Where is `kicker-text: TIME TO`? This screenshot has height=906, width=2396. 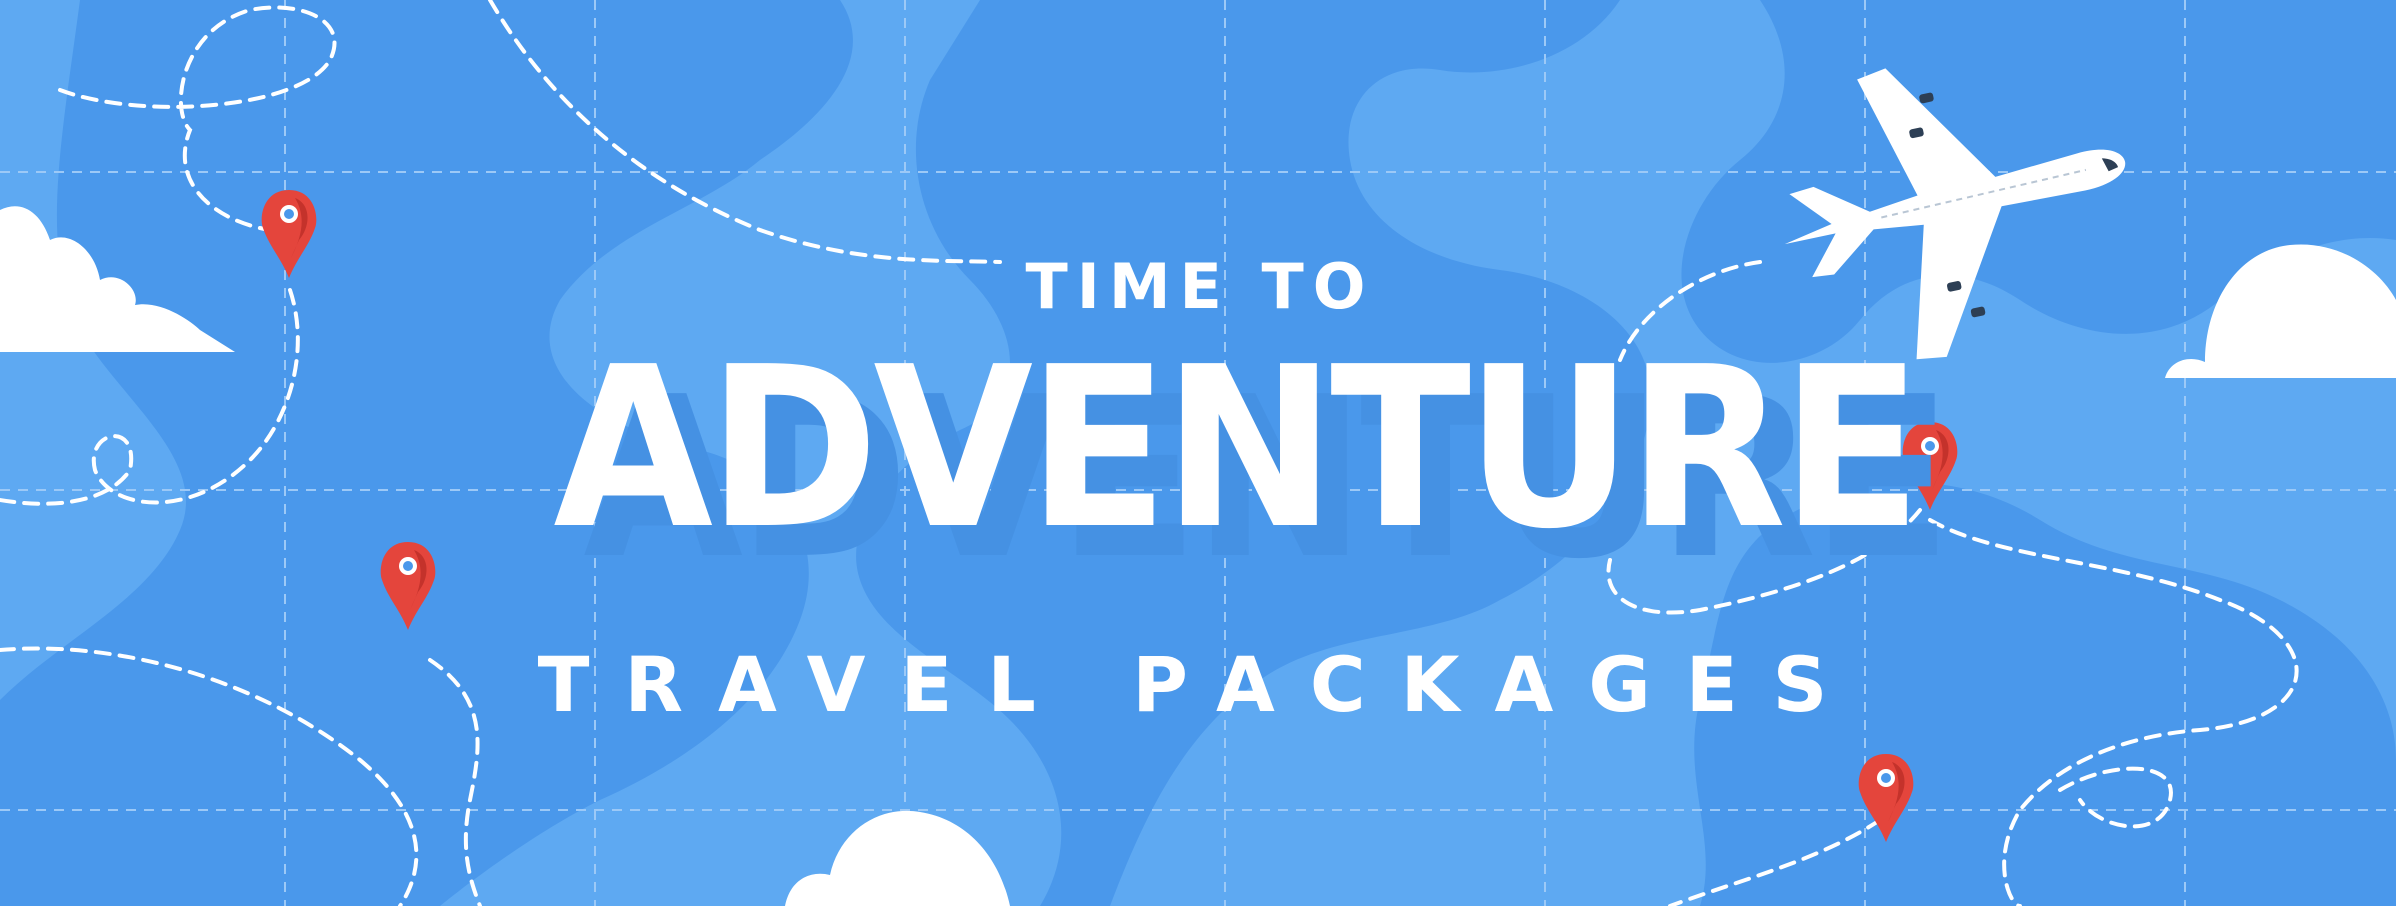 kicker-text: TIME TO is located at coordinates (1200, 286).